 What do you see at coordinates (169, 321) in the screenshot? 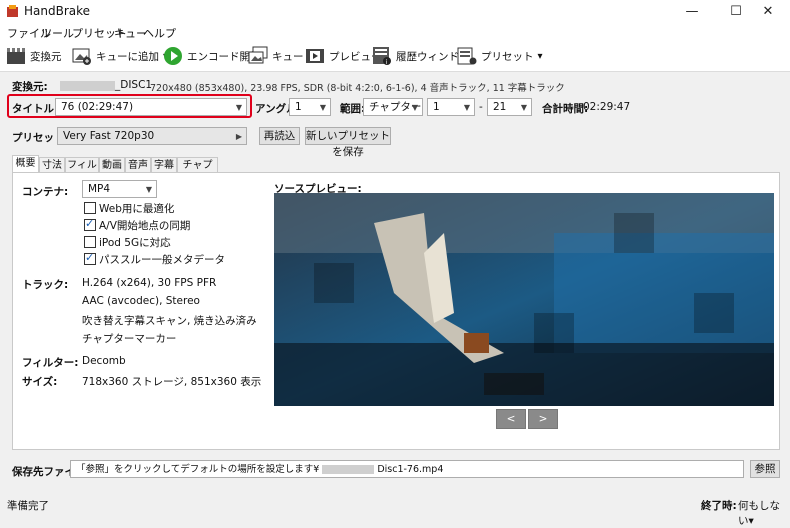
I see `track-subtitle: 吹き替え字幕スキャン, 焼き込み済み` at bounding box center [169, 321].